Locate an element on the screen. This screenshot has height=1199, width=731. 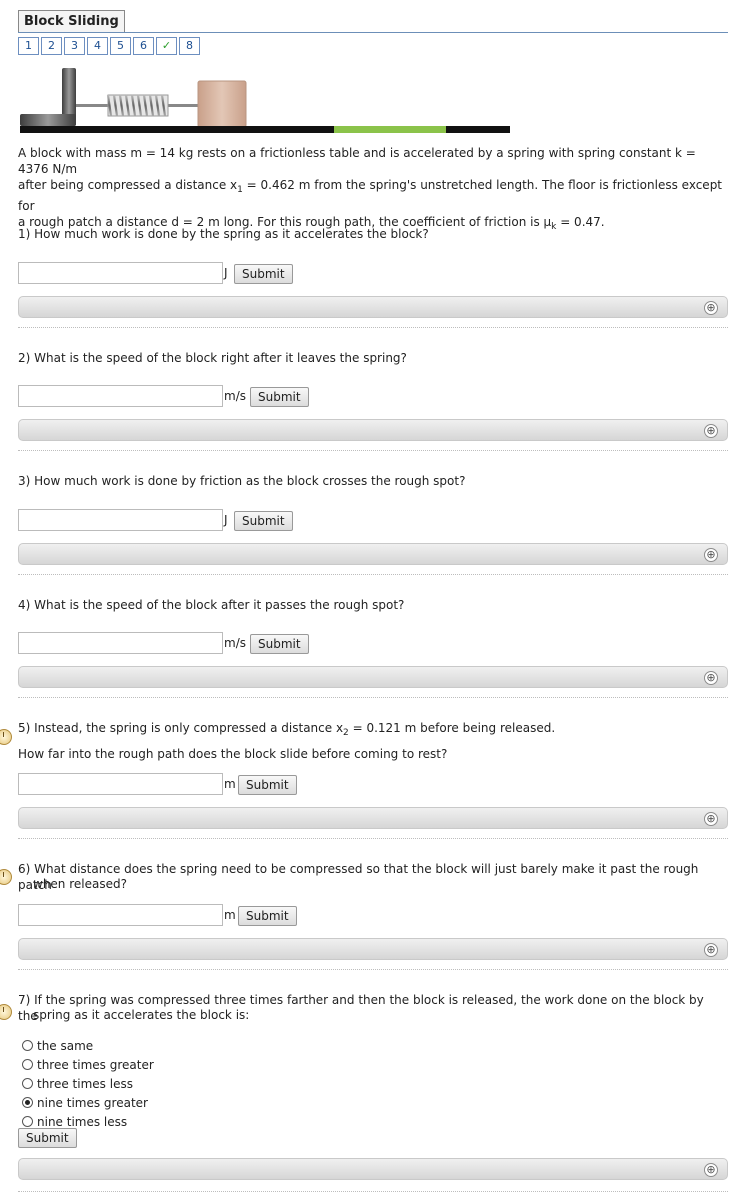
floor-left is located at coordinates (177, 129).